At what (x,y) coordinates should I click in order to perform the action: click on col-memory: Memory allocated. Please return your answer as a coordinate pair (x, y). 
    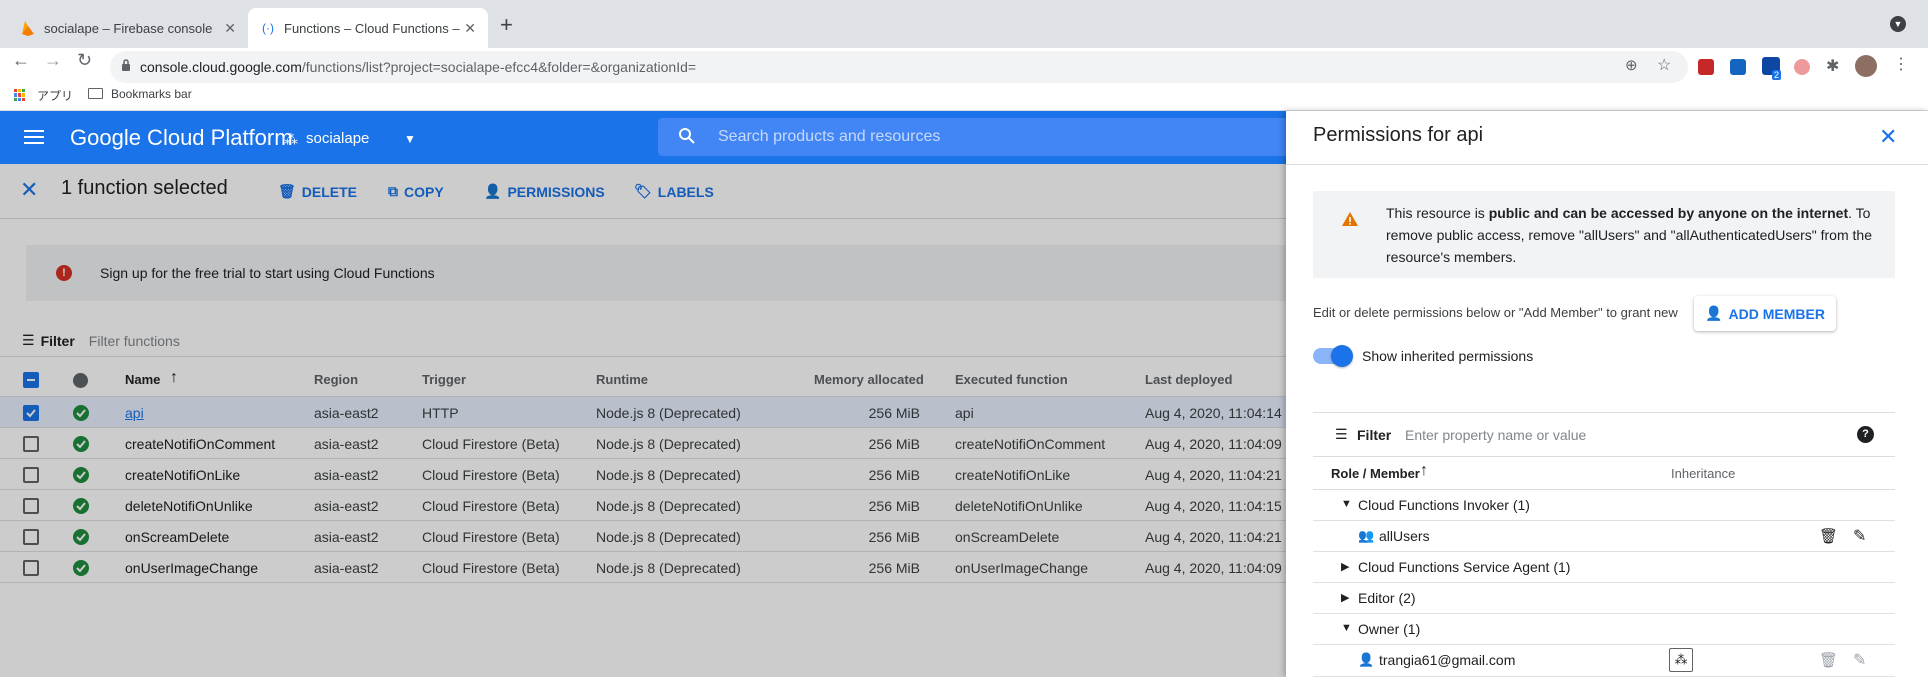
    Looking at the image, I should click on (869, 379).